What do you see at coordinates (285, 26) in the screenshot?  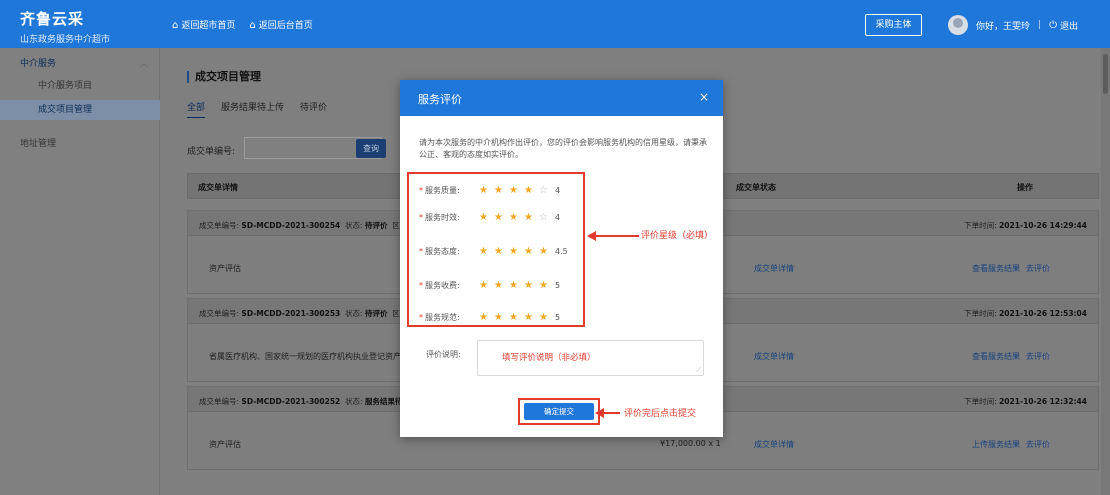 I see `nav-admin-home-label: 返回后台首页` at bounding box center [285, 26].